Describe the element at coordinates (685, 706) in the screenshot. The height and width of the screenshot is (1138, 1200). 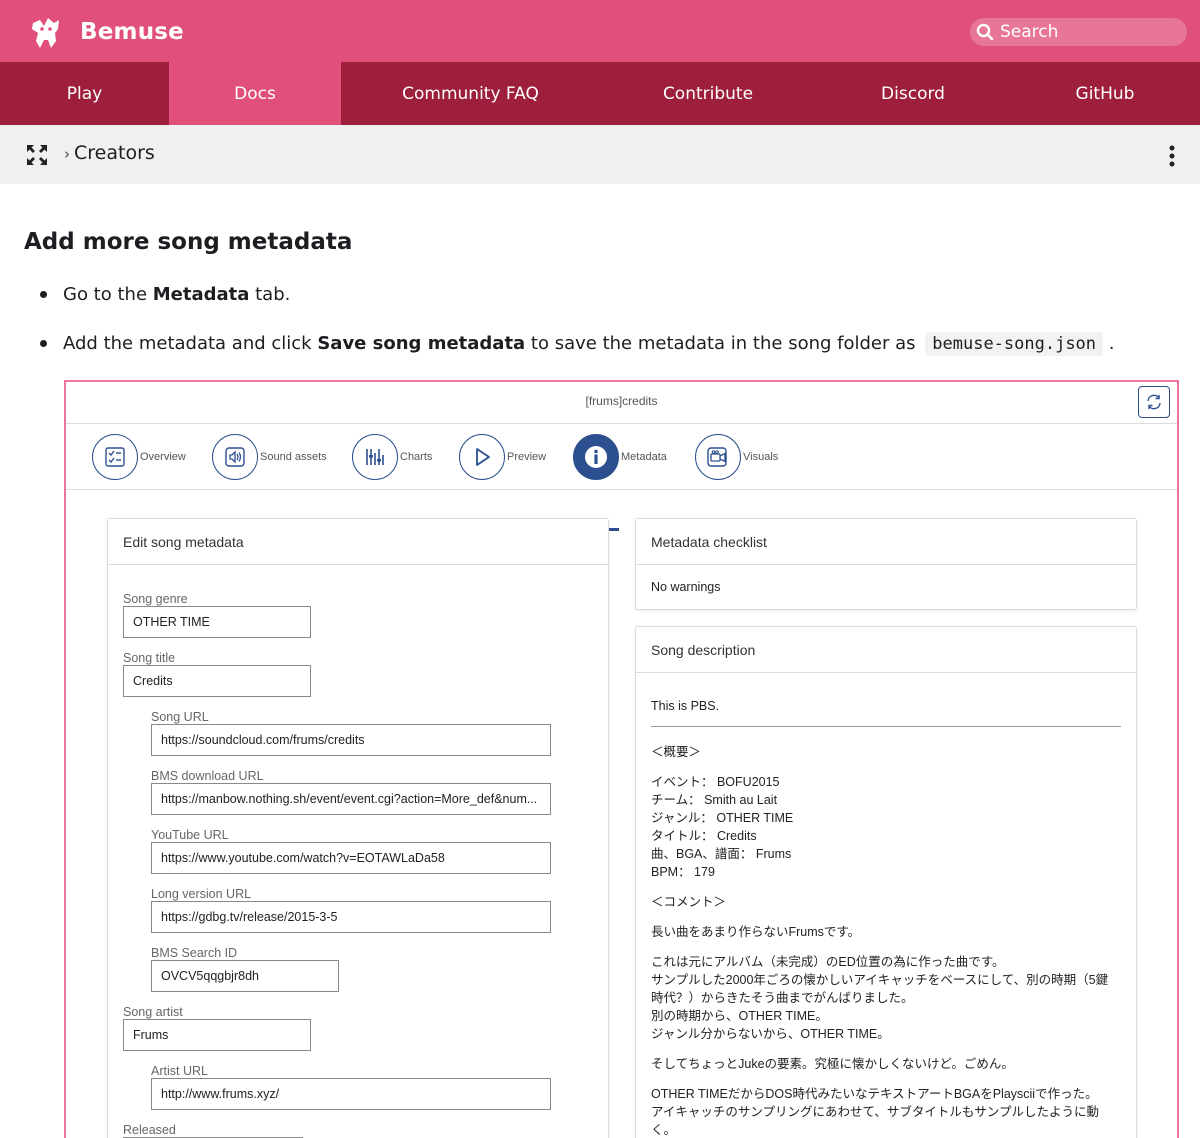
I see `description-first-line: This is PBS.` at that location.